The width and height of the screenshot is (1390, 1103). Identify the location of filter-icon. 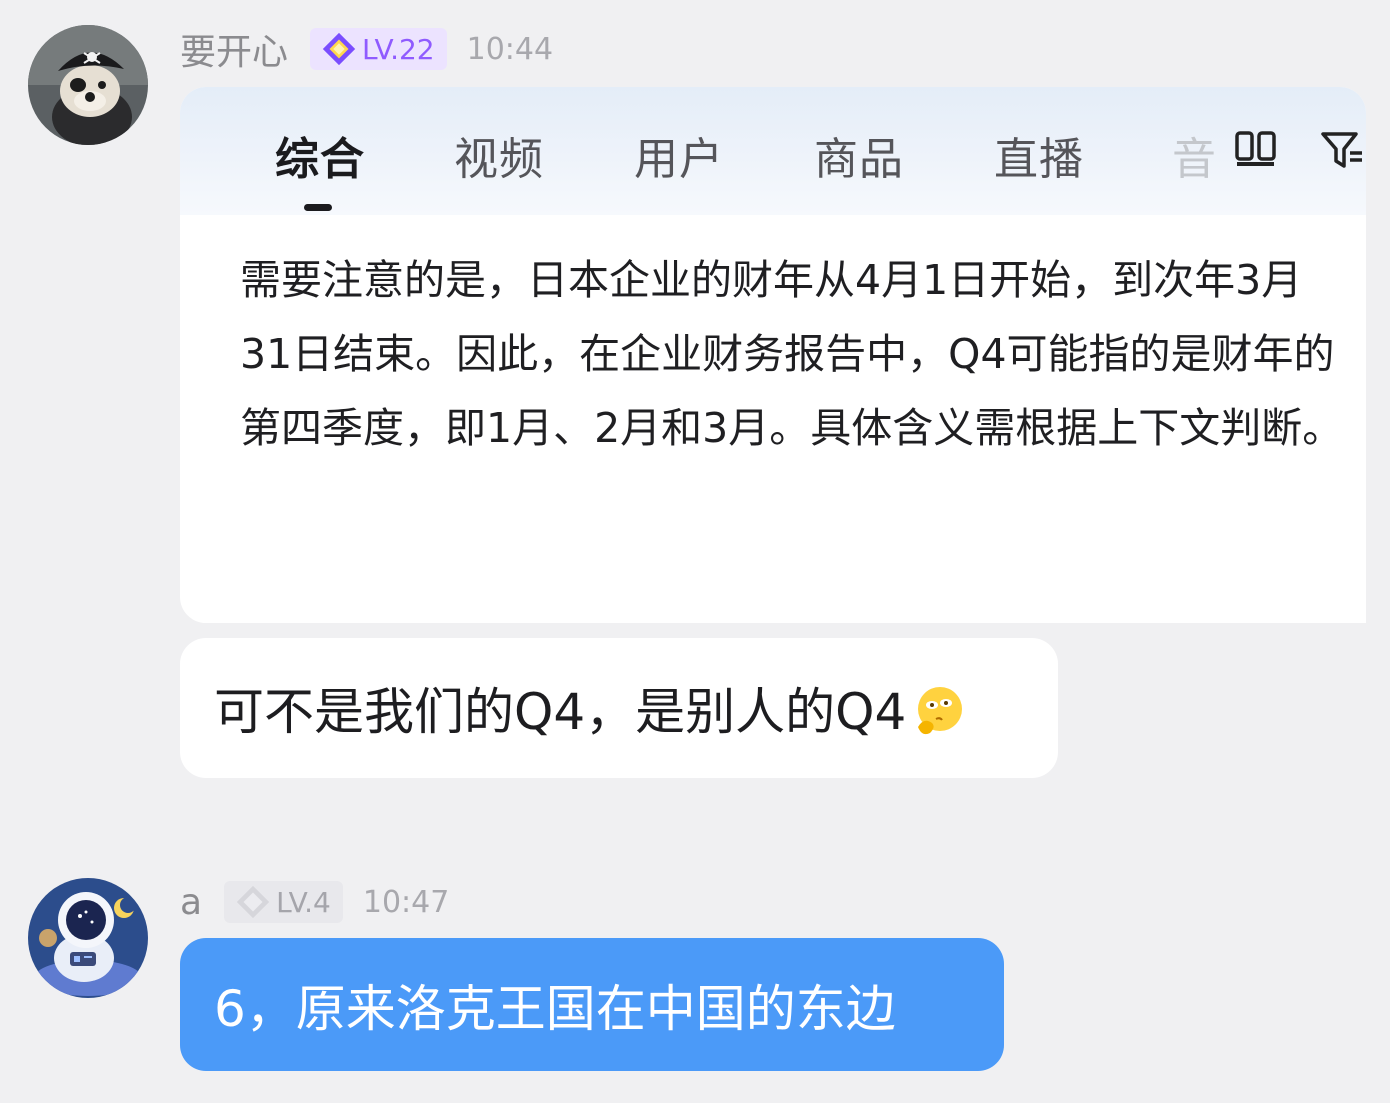
(1341, 150).